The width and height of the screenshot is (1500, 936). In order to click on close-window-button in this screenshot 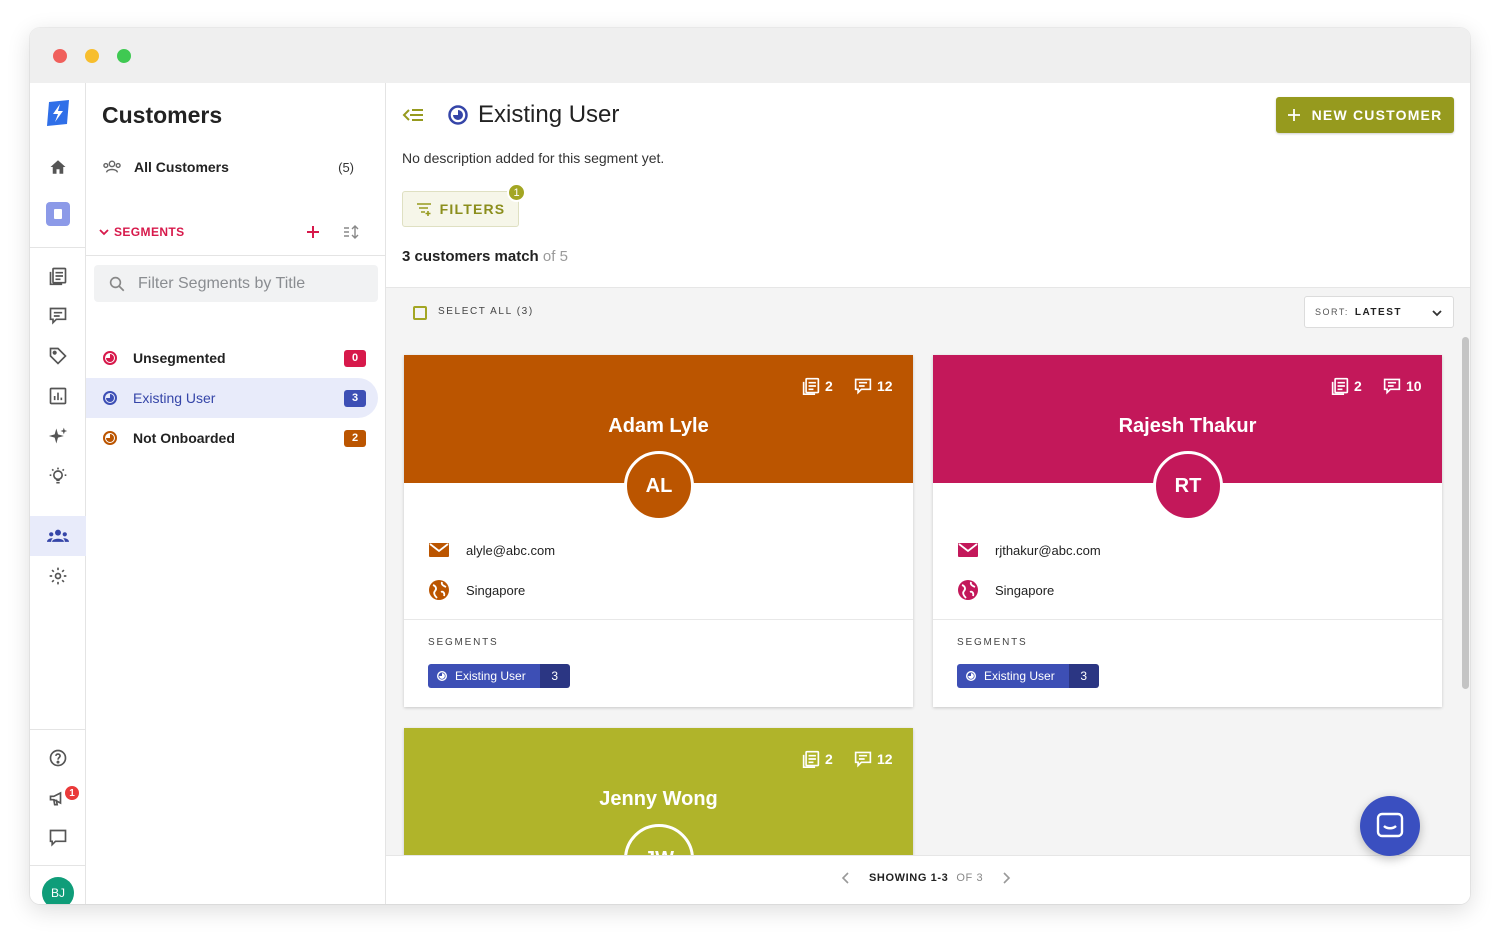, I will do `click(60, 56)`.